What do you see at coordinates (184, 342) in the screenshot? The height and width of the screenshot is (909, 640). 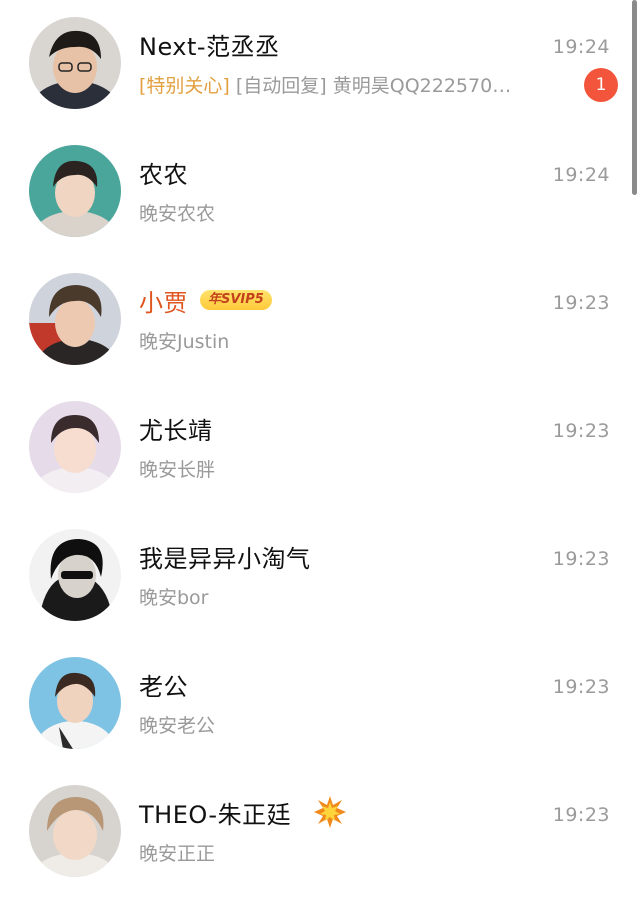 I see `message-preview: 晚安Justin` at bounding box center [184, 342].